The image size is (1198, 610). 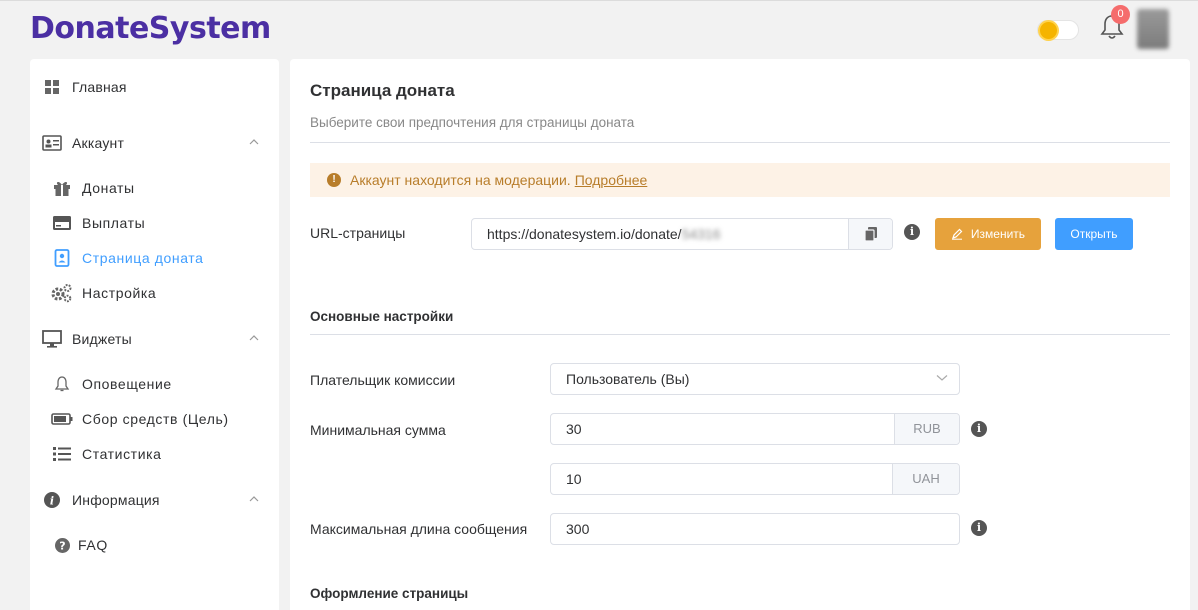 What do you see at coordinates (358, 233) in the screenshot?
I see `url-label: URL-страницы` at bounding box center [358, 233].